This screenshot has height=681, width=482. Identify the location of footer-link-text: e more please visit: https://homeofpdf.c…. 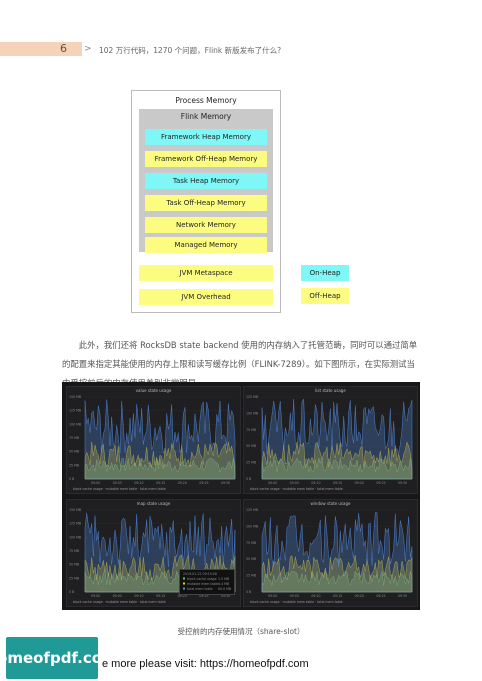
(205, 664).